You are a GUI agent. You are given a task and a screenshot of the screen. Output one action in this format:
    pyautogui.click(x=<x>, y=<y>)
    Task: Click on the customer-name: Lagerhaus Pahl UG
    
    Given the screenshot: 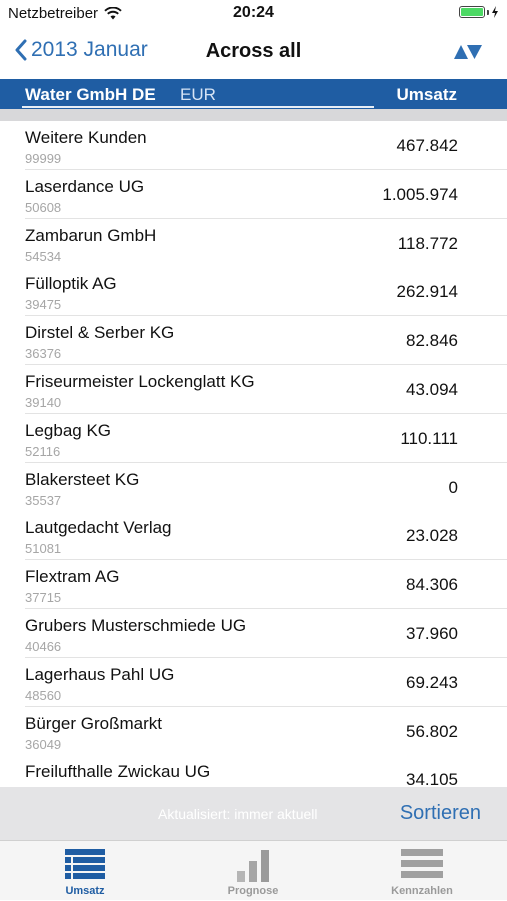 What is the action you would take?
    pyautogui.click(x=100, y=674)
    